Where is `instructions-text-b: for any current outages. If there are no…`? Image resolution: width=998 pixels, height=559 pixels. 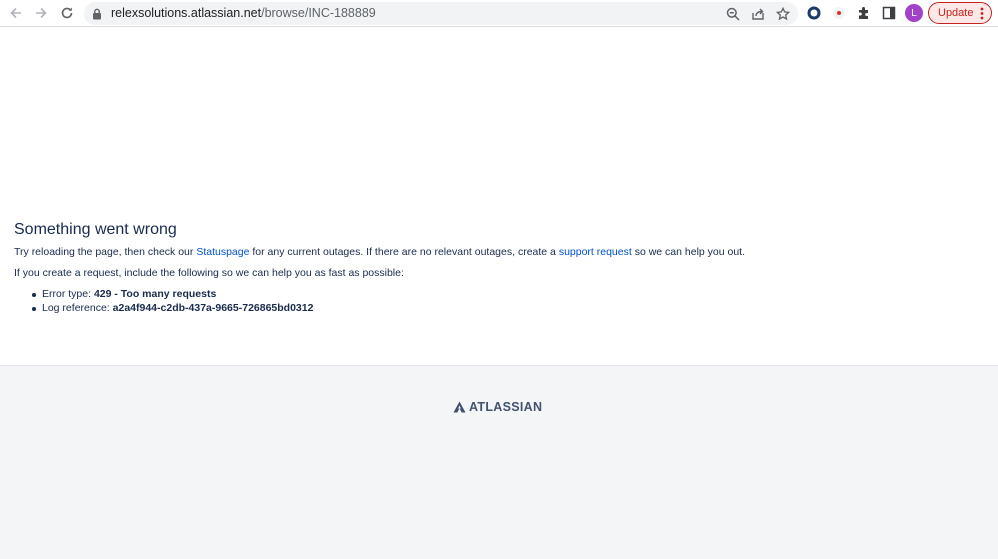 instructions-text-b: for any current outages. If there are no… is located at coordinates (404, 252).